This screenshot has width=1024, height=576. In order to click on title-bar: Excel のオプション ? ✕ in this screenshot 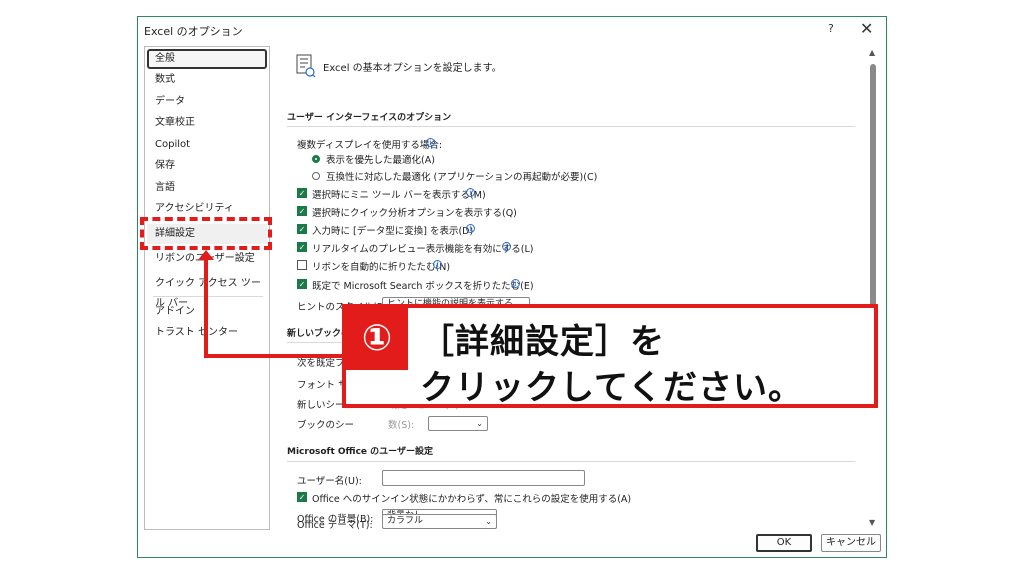, I will do `click(512, 31)`.